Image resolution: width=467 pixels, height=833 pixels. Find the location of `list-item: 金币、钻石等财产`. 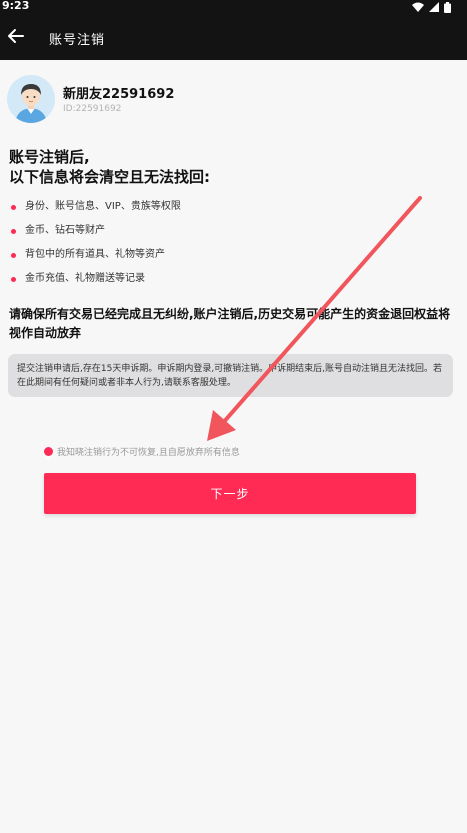

list-item: 金币、钻石等财产 is located at coordinates (221, 233).